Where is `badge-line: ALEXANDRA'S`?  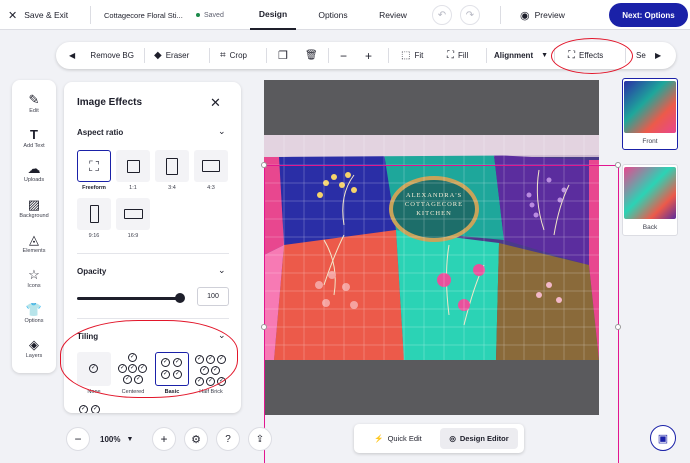
badge-line: ALEXANDRA'S is located at coordinates (434, 195).